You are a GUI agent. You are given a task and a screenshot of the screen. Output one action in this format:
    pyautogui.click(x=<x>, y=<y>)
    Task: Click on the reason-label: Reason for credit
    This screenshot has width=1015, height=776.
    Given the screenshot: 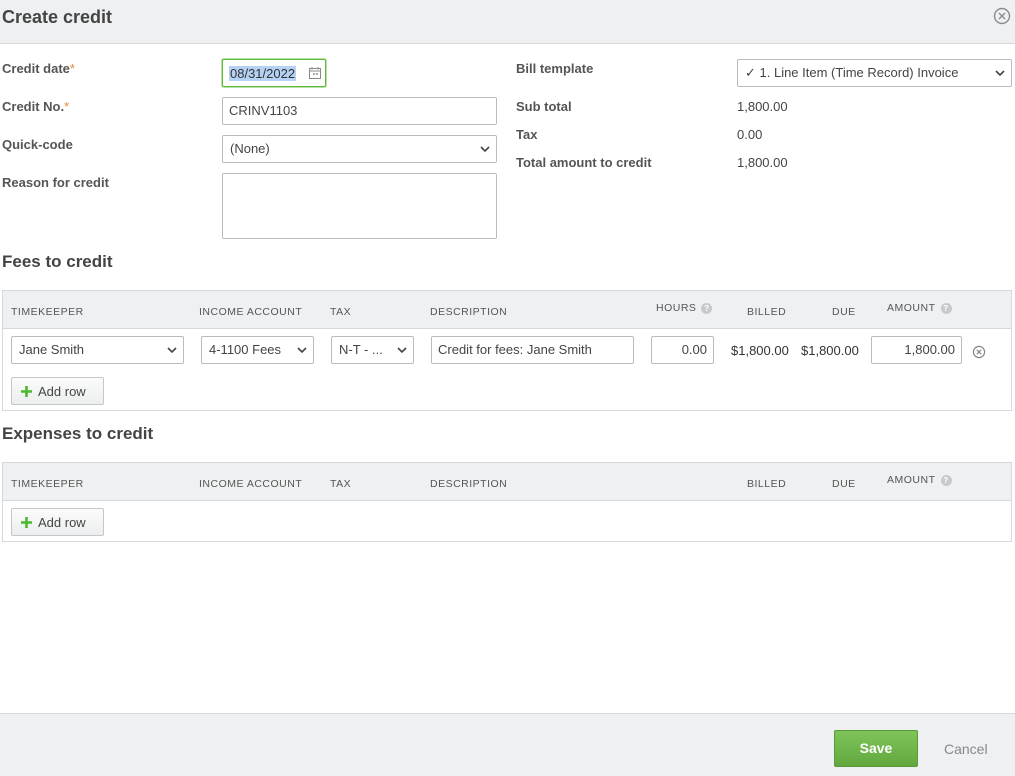 What is the action you would take?
    pyautogui.click(x=55, y=182)
    